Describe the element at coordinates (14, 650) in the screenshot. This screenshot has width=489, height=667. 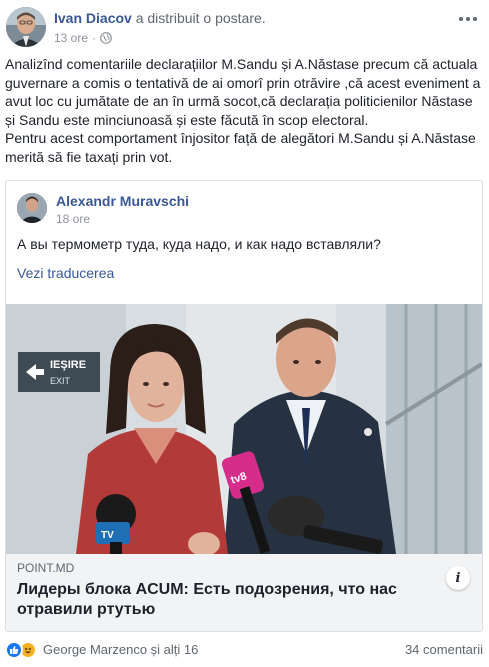
I see `like-icon` at that location.